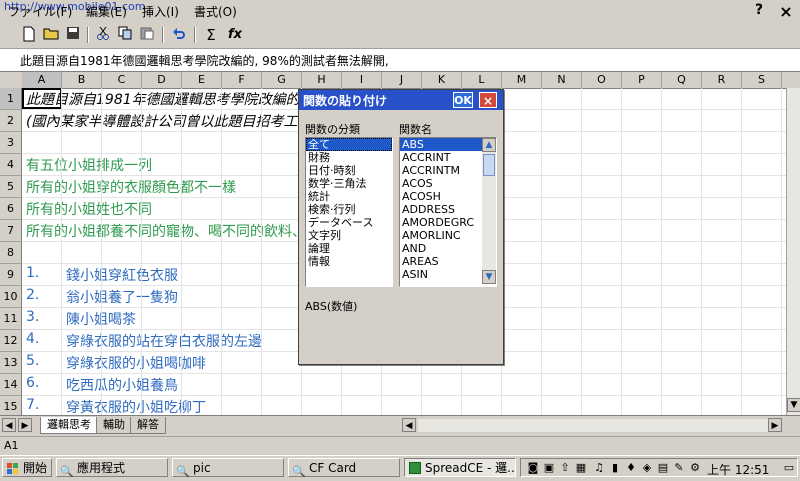 The width and height of the screenshot is (800, 481). What do you see at coordinates (722, 80) in the screenshot?
I see `column-header-r: R` at bounding box center [722, 80].